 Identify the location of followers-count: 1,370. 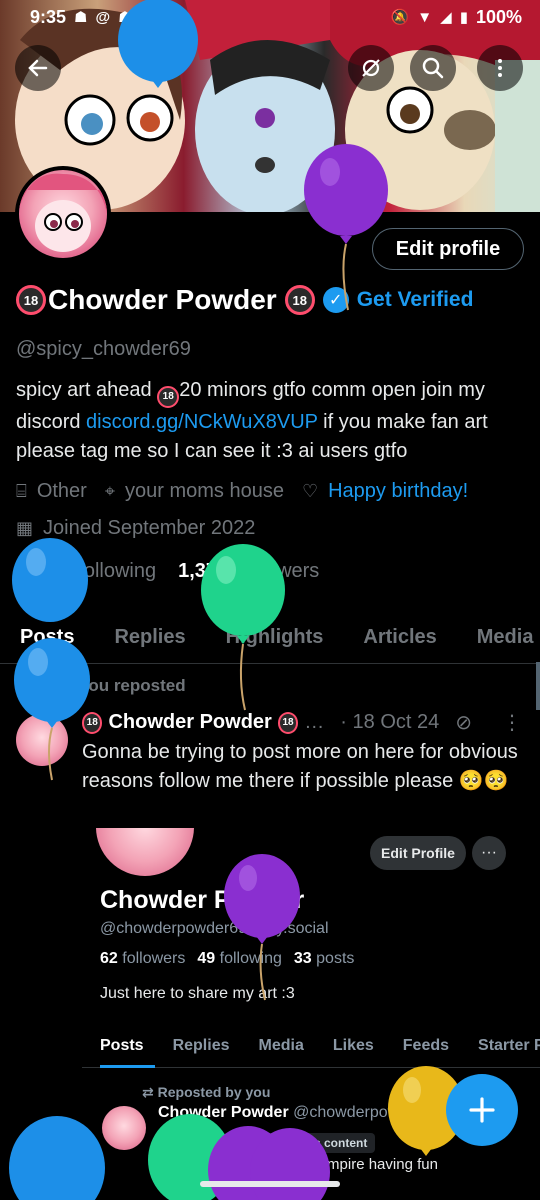
(203, 571).